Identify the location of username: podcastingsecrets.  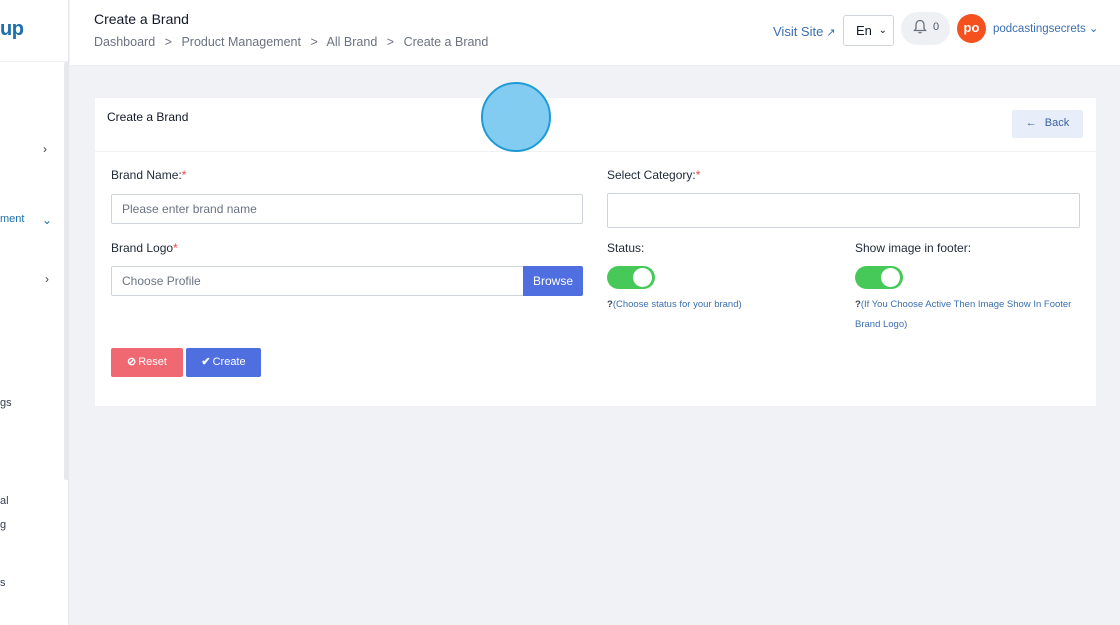
(1039, 29).